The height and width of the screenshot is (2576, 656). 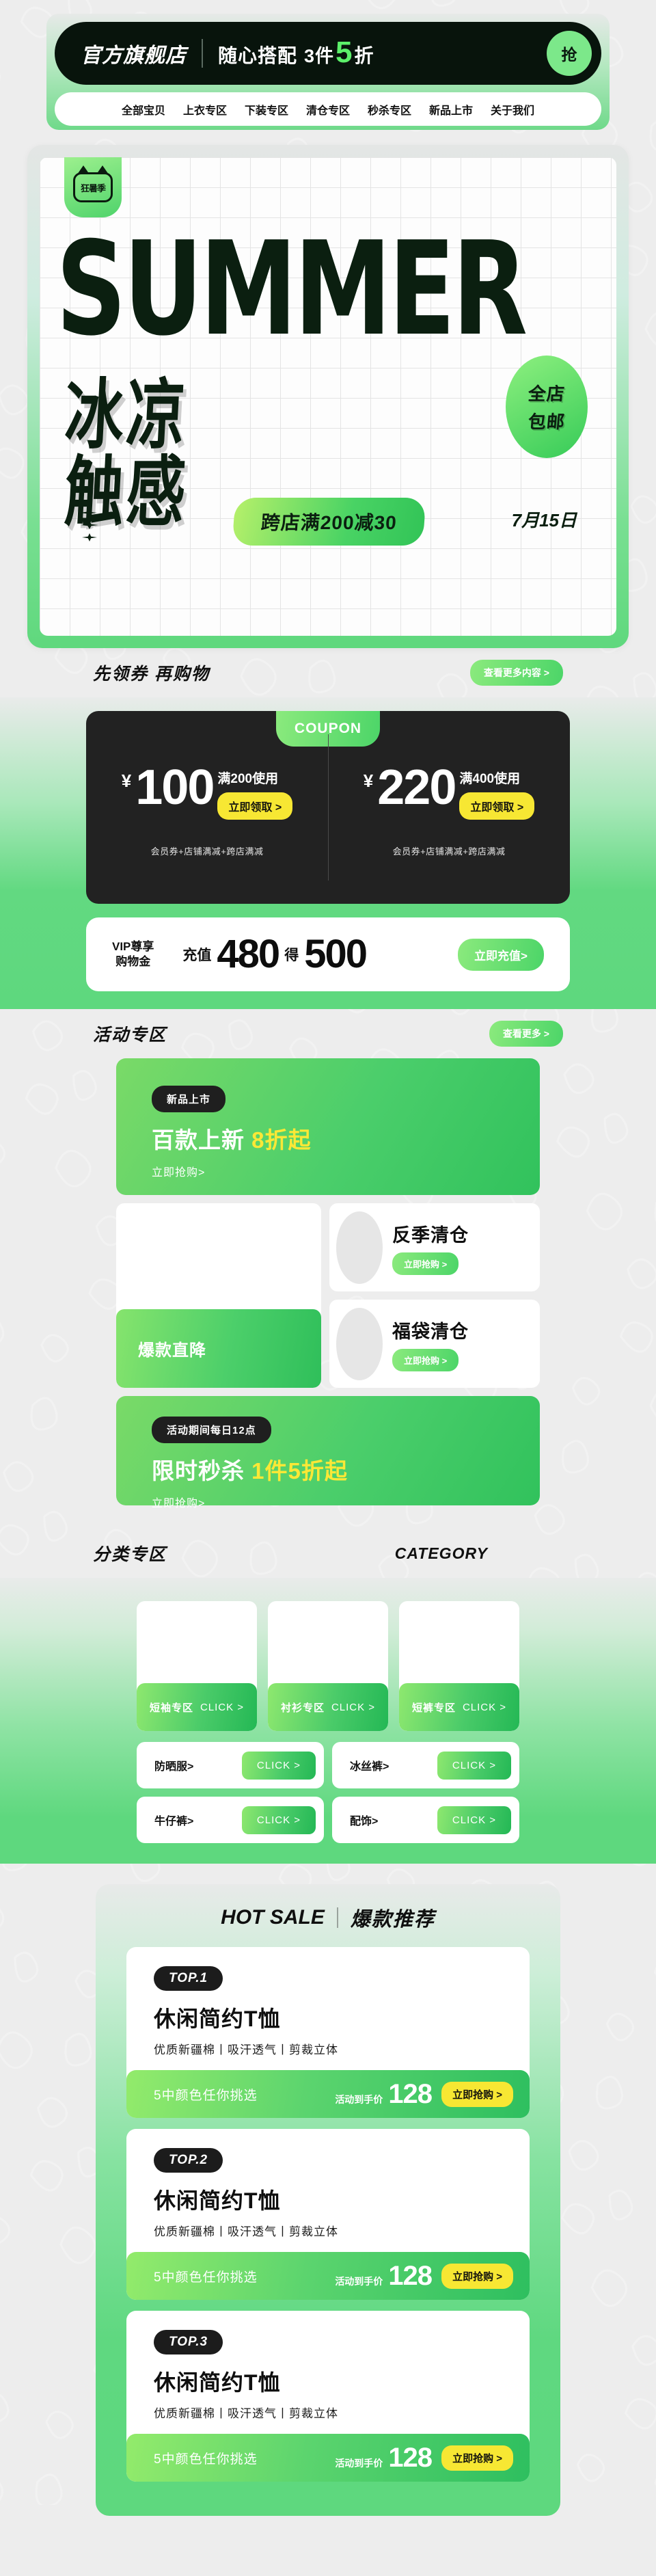 I want to click on flash-sale-chip: 活动期间每日12点, so click(x=211, y=1430).